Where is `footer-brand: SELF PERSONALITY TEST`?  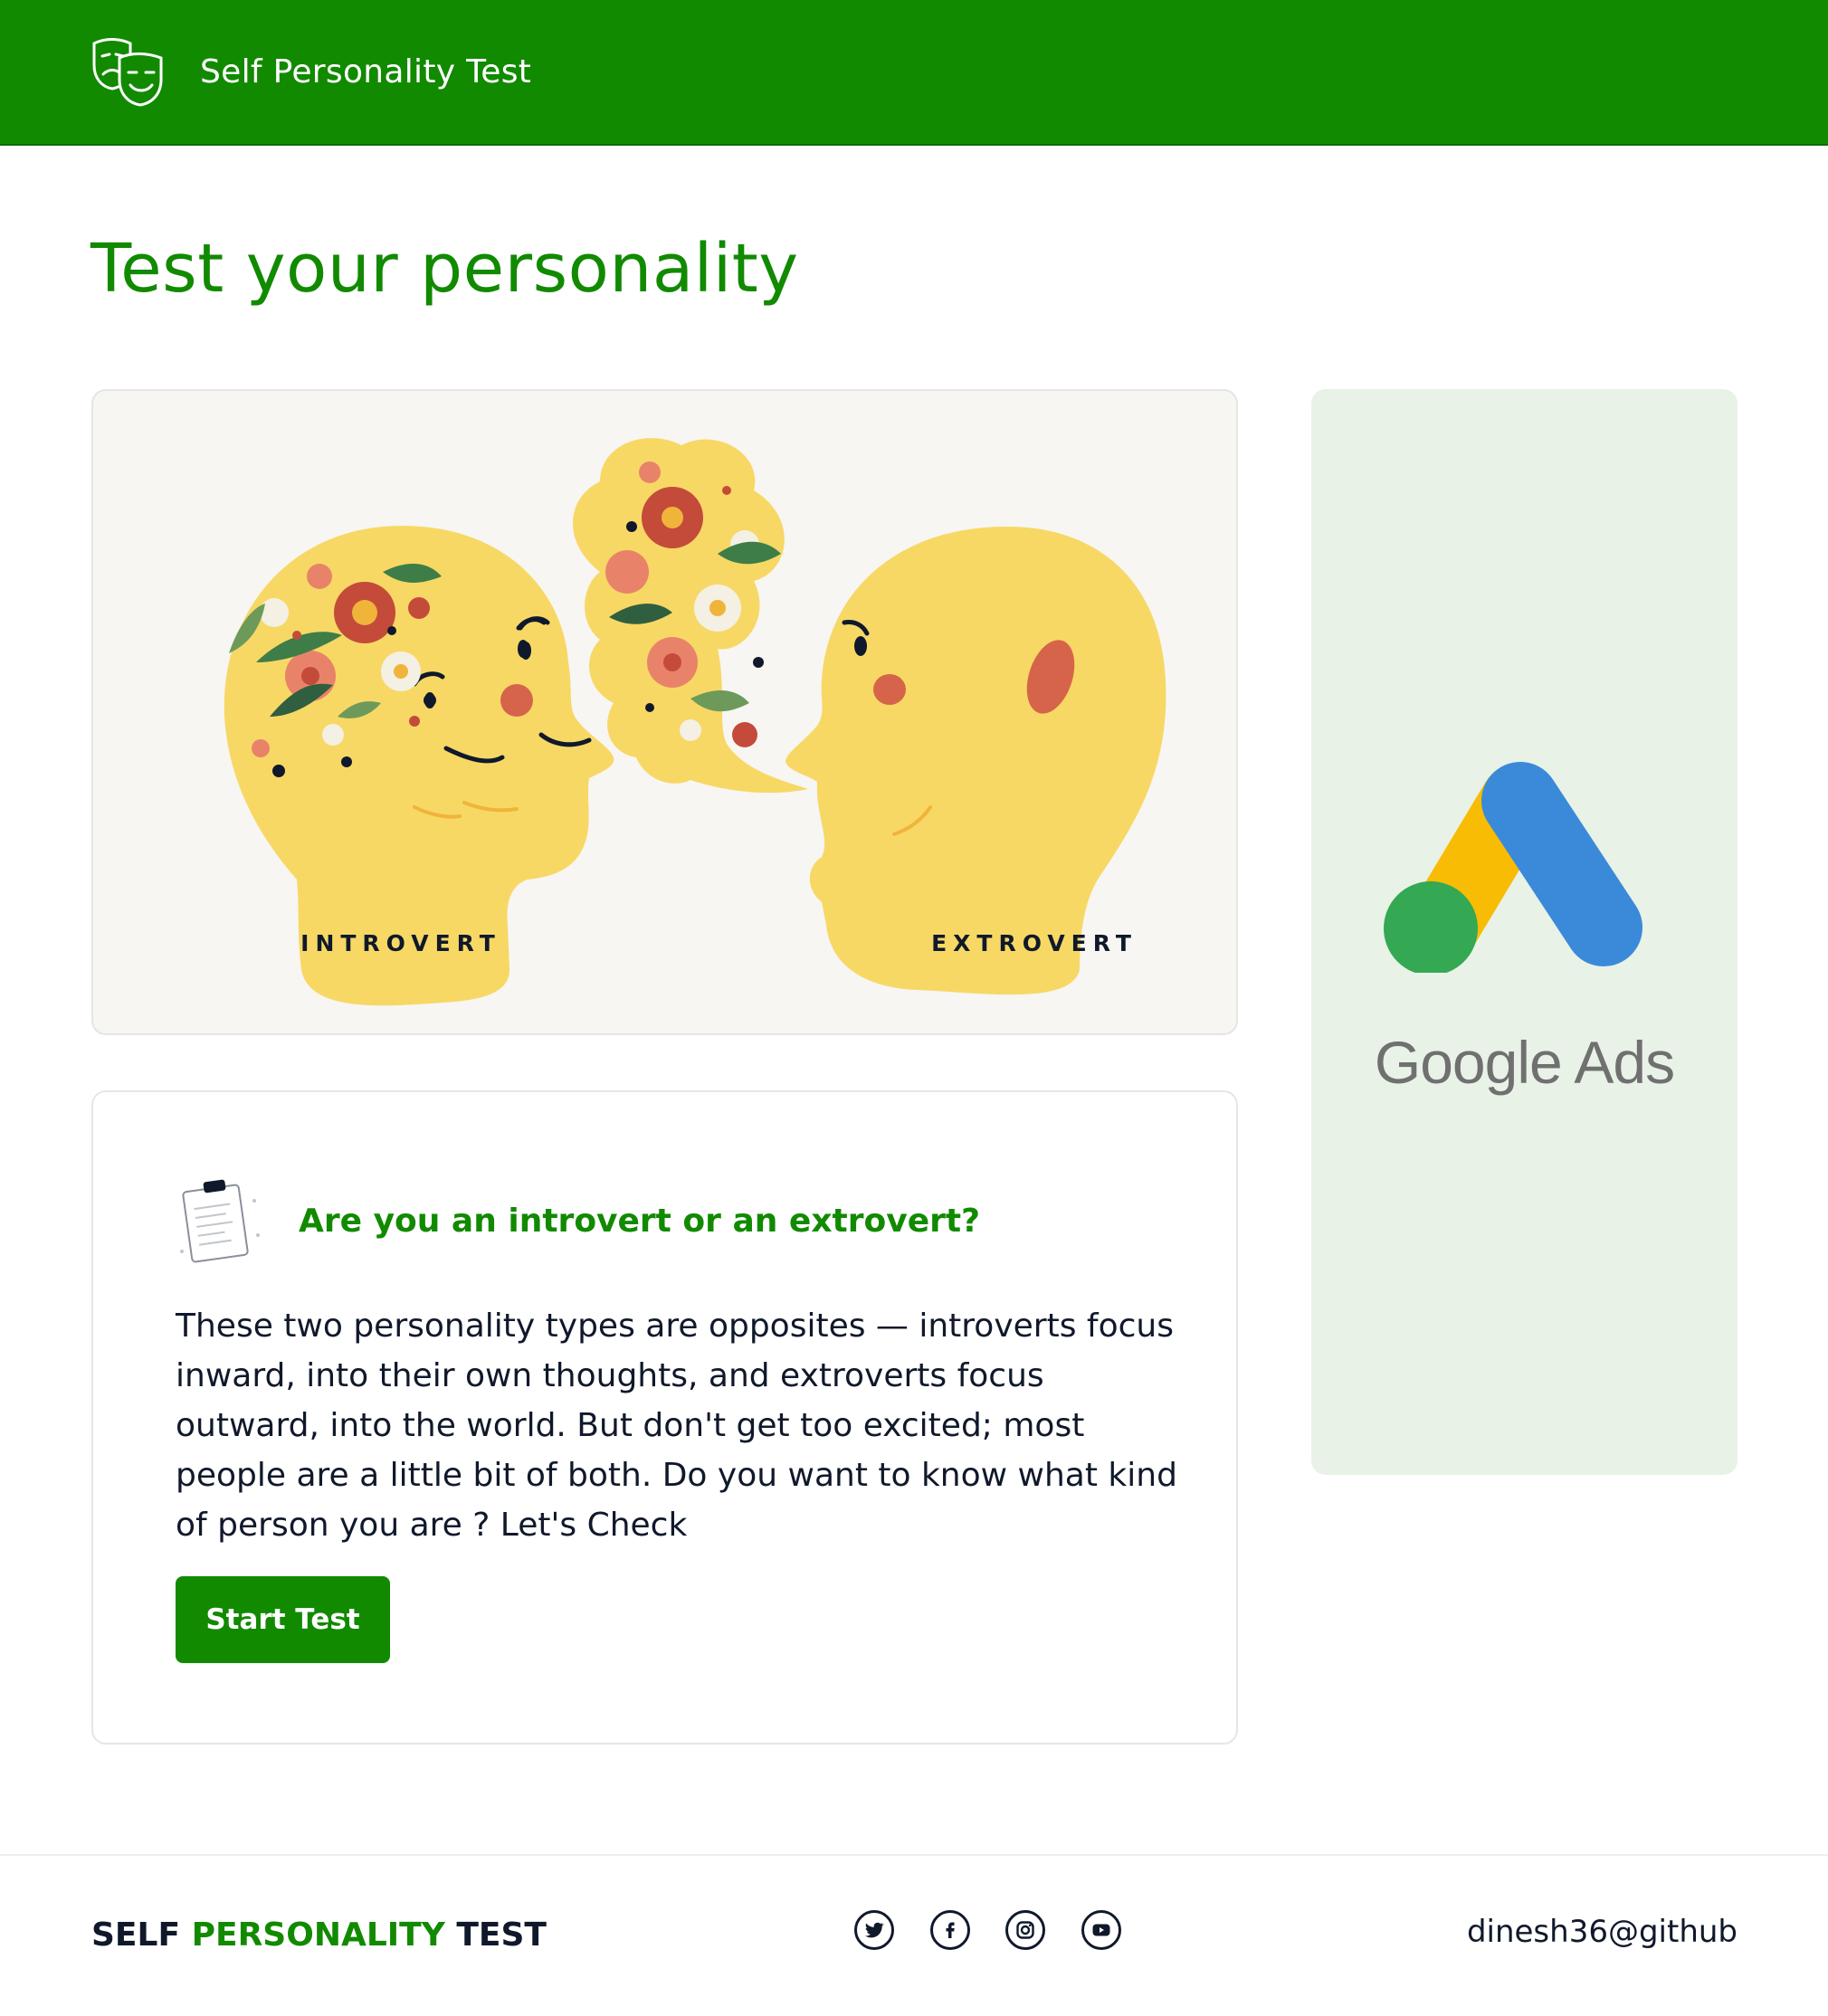 footer-brand: SELF PERSONALITY TEST is located at coordinates (319, 1935).